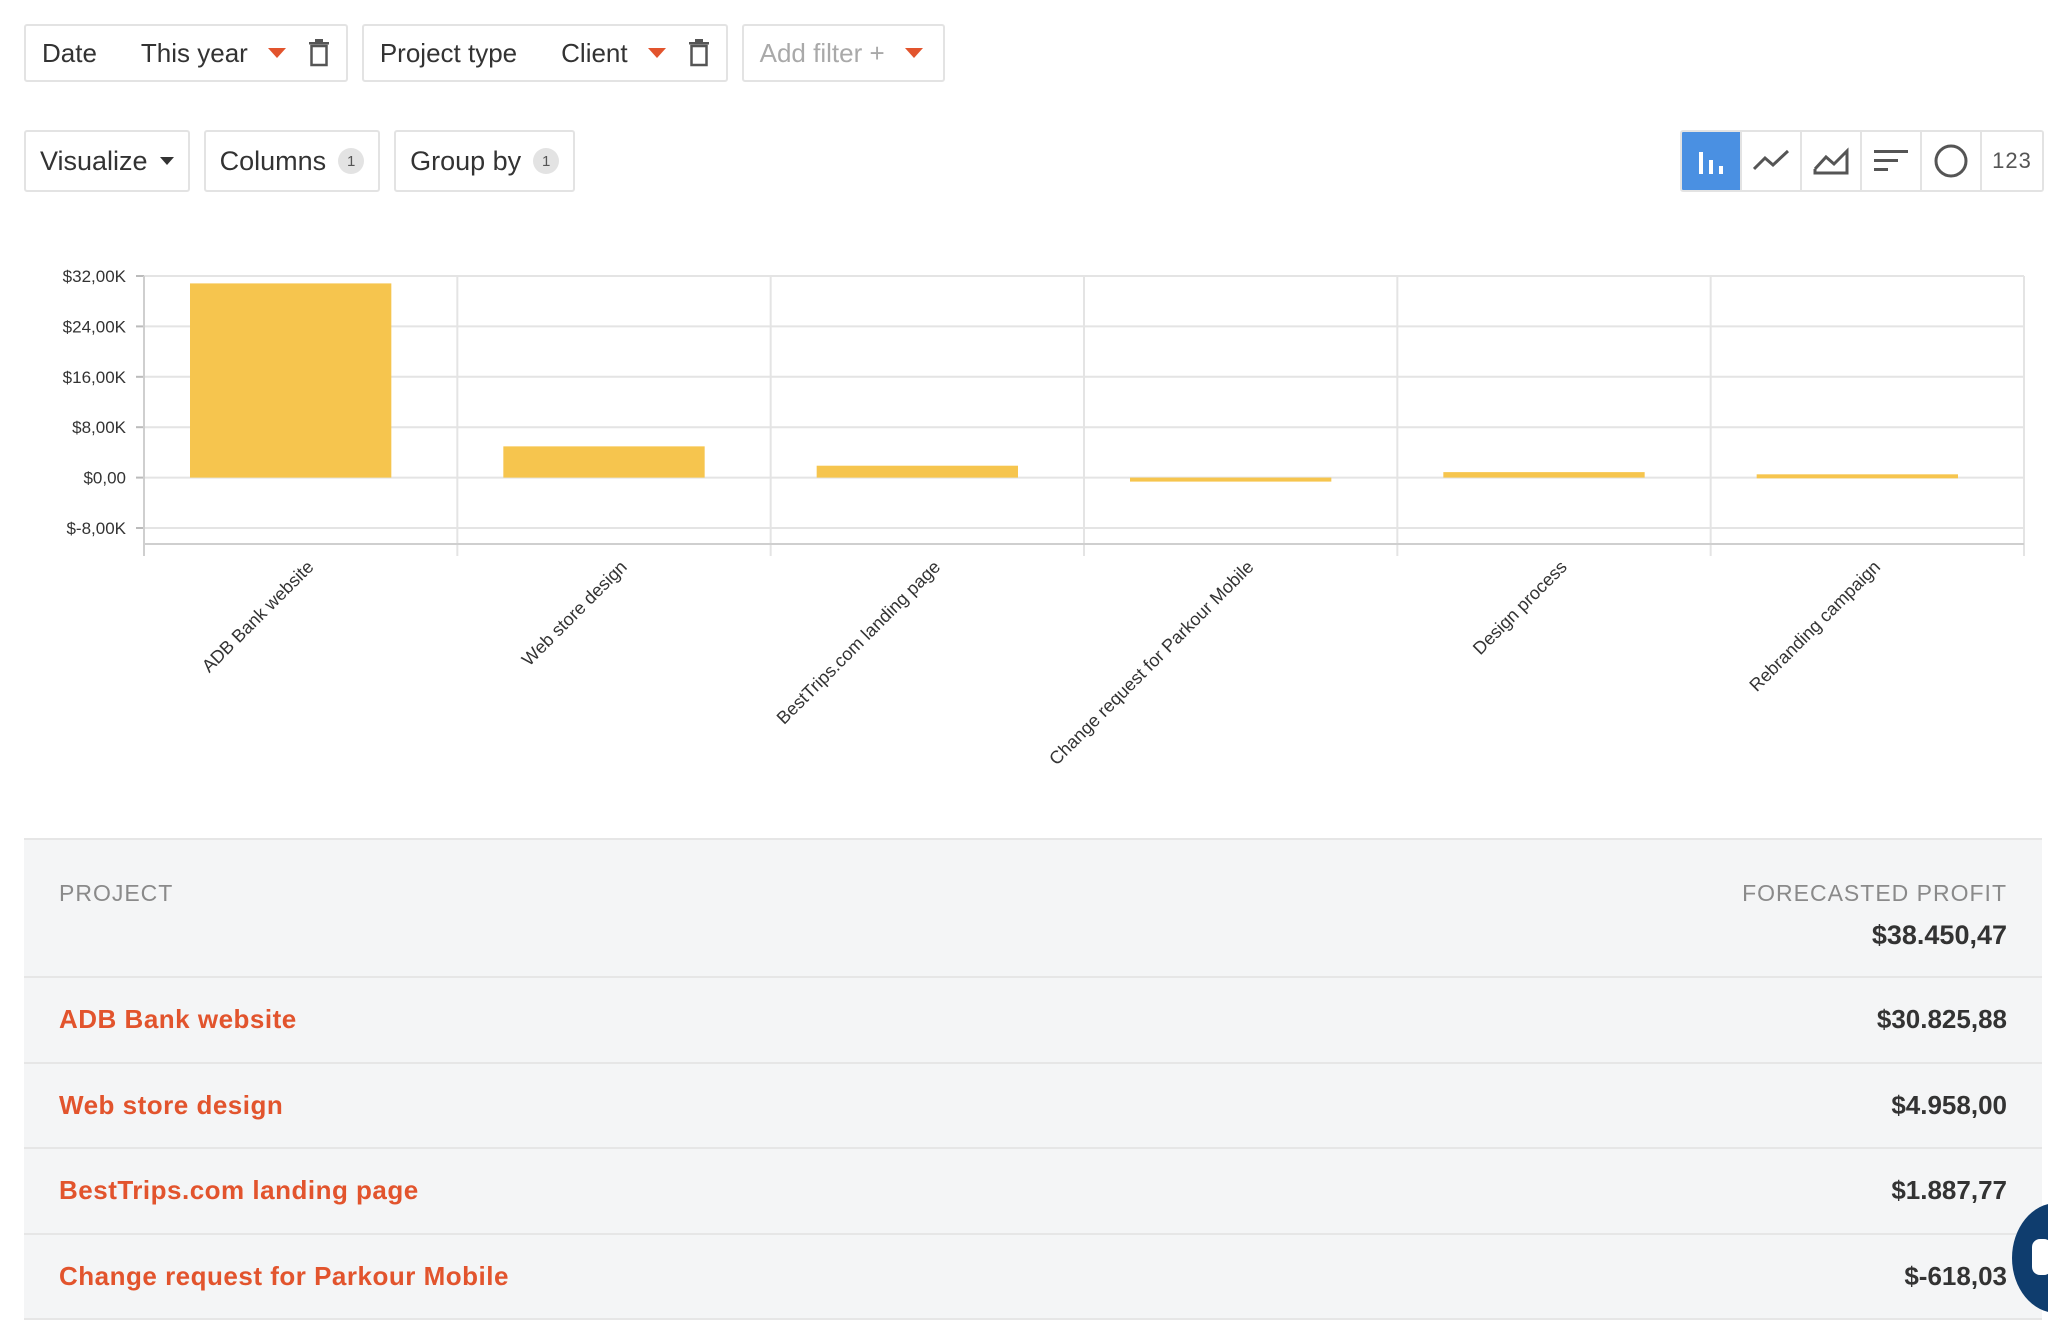 The image size is (2048, 1339). Describe the element at coordinates (96, 528) in the screenshot. I see `y-tick-label: $-8,00K` at that location.